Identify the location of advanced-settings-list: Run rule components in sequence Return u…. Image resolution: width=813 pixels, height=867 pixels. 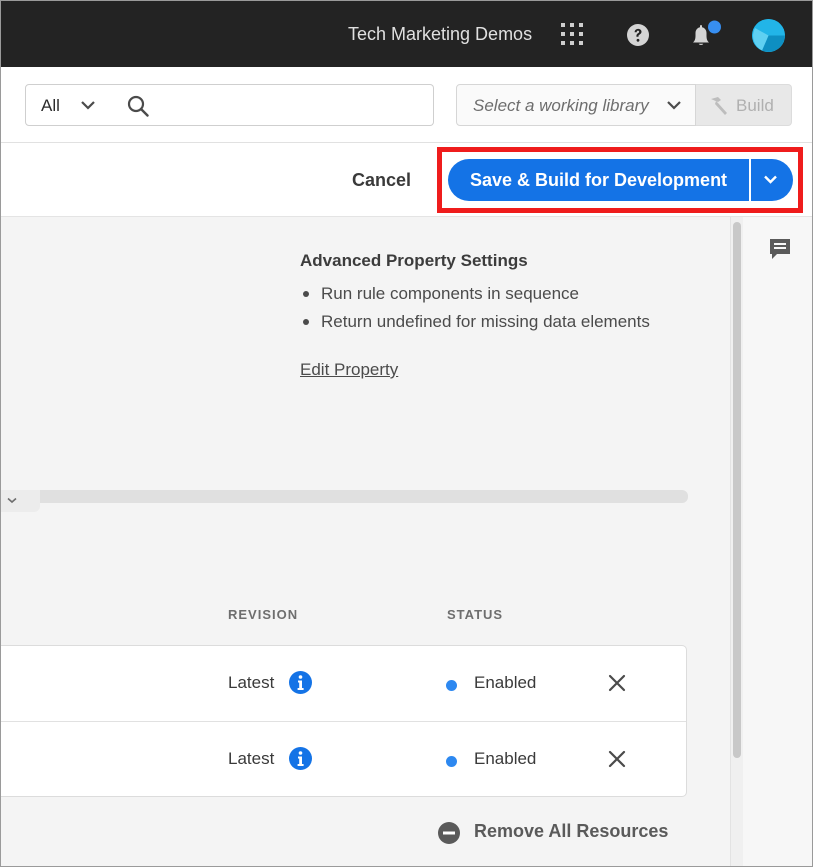
(475, 311).